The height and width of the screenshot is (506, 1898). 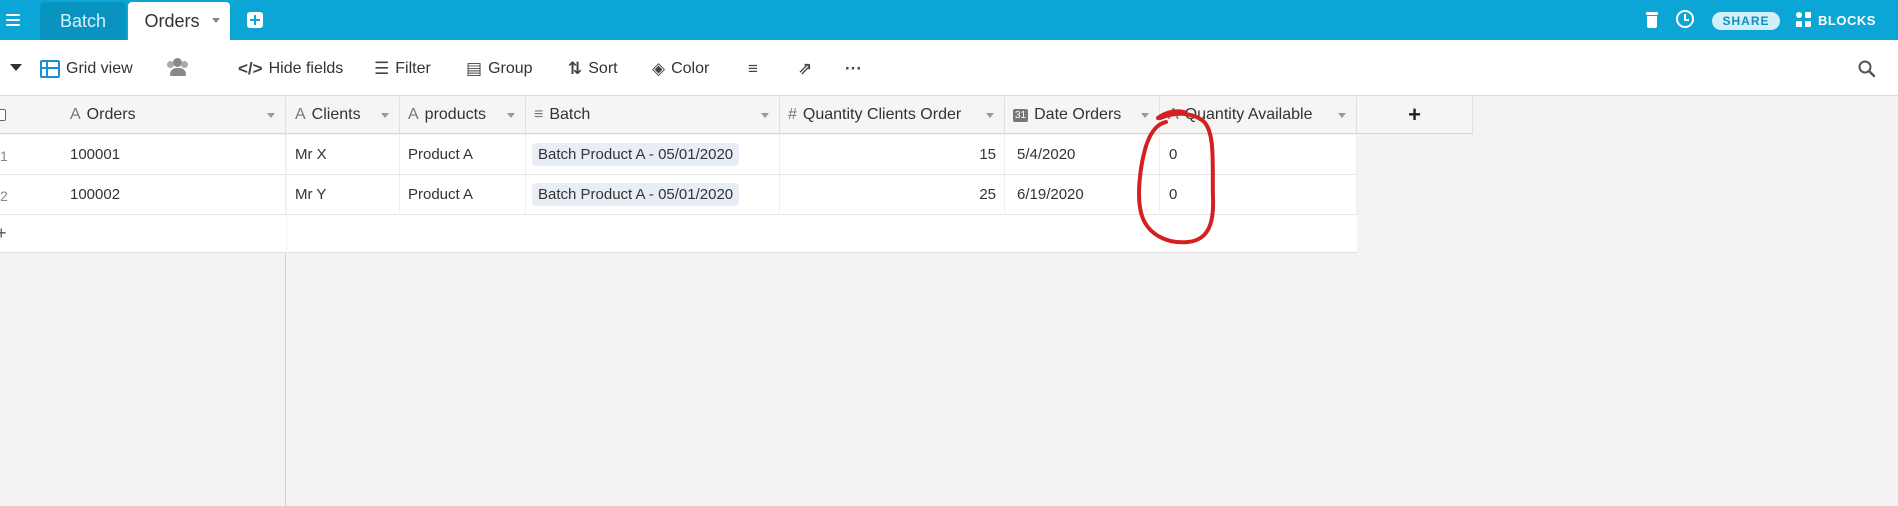 What do you see at coordinates (4, 156) in the screenshot?
I see `row-number: 1` at bounding box center [4, 156].